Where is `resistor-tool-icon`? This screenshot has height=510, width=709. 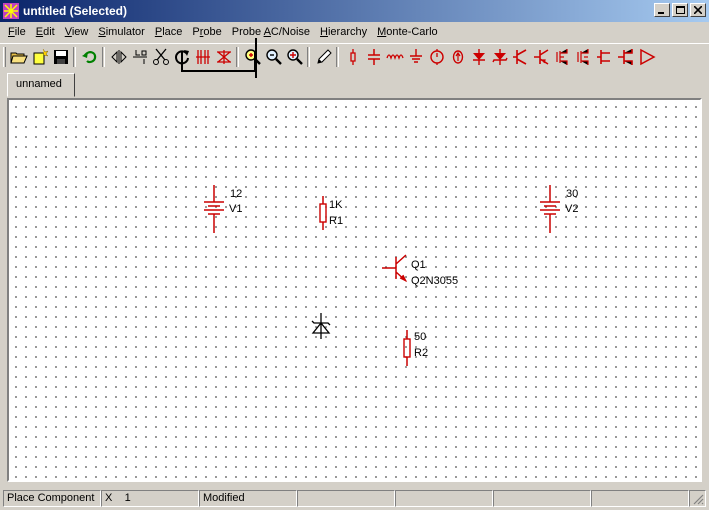 resistor-tool-icon is located at coordinates (352, 57).